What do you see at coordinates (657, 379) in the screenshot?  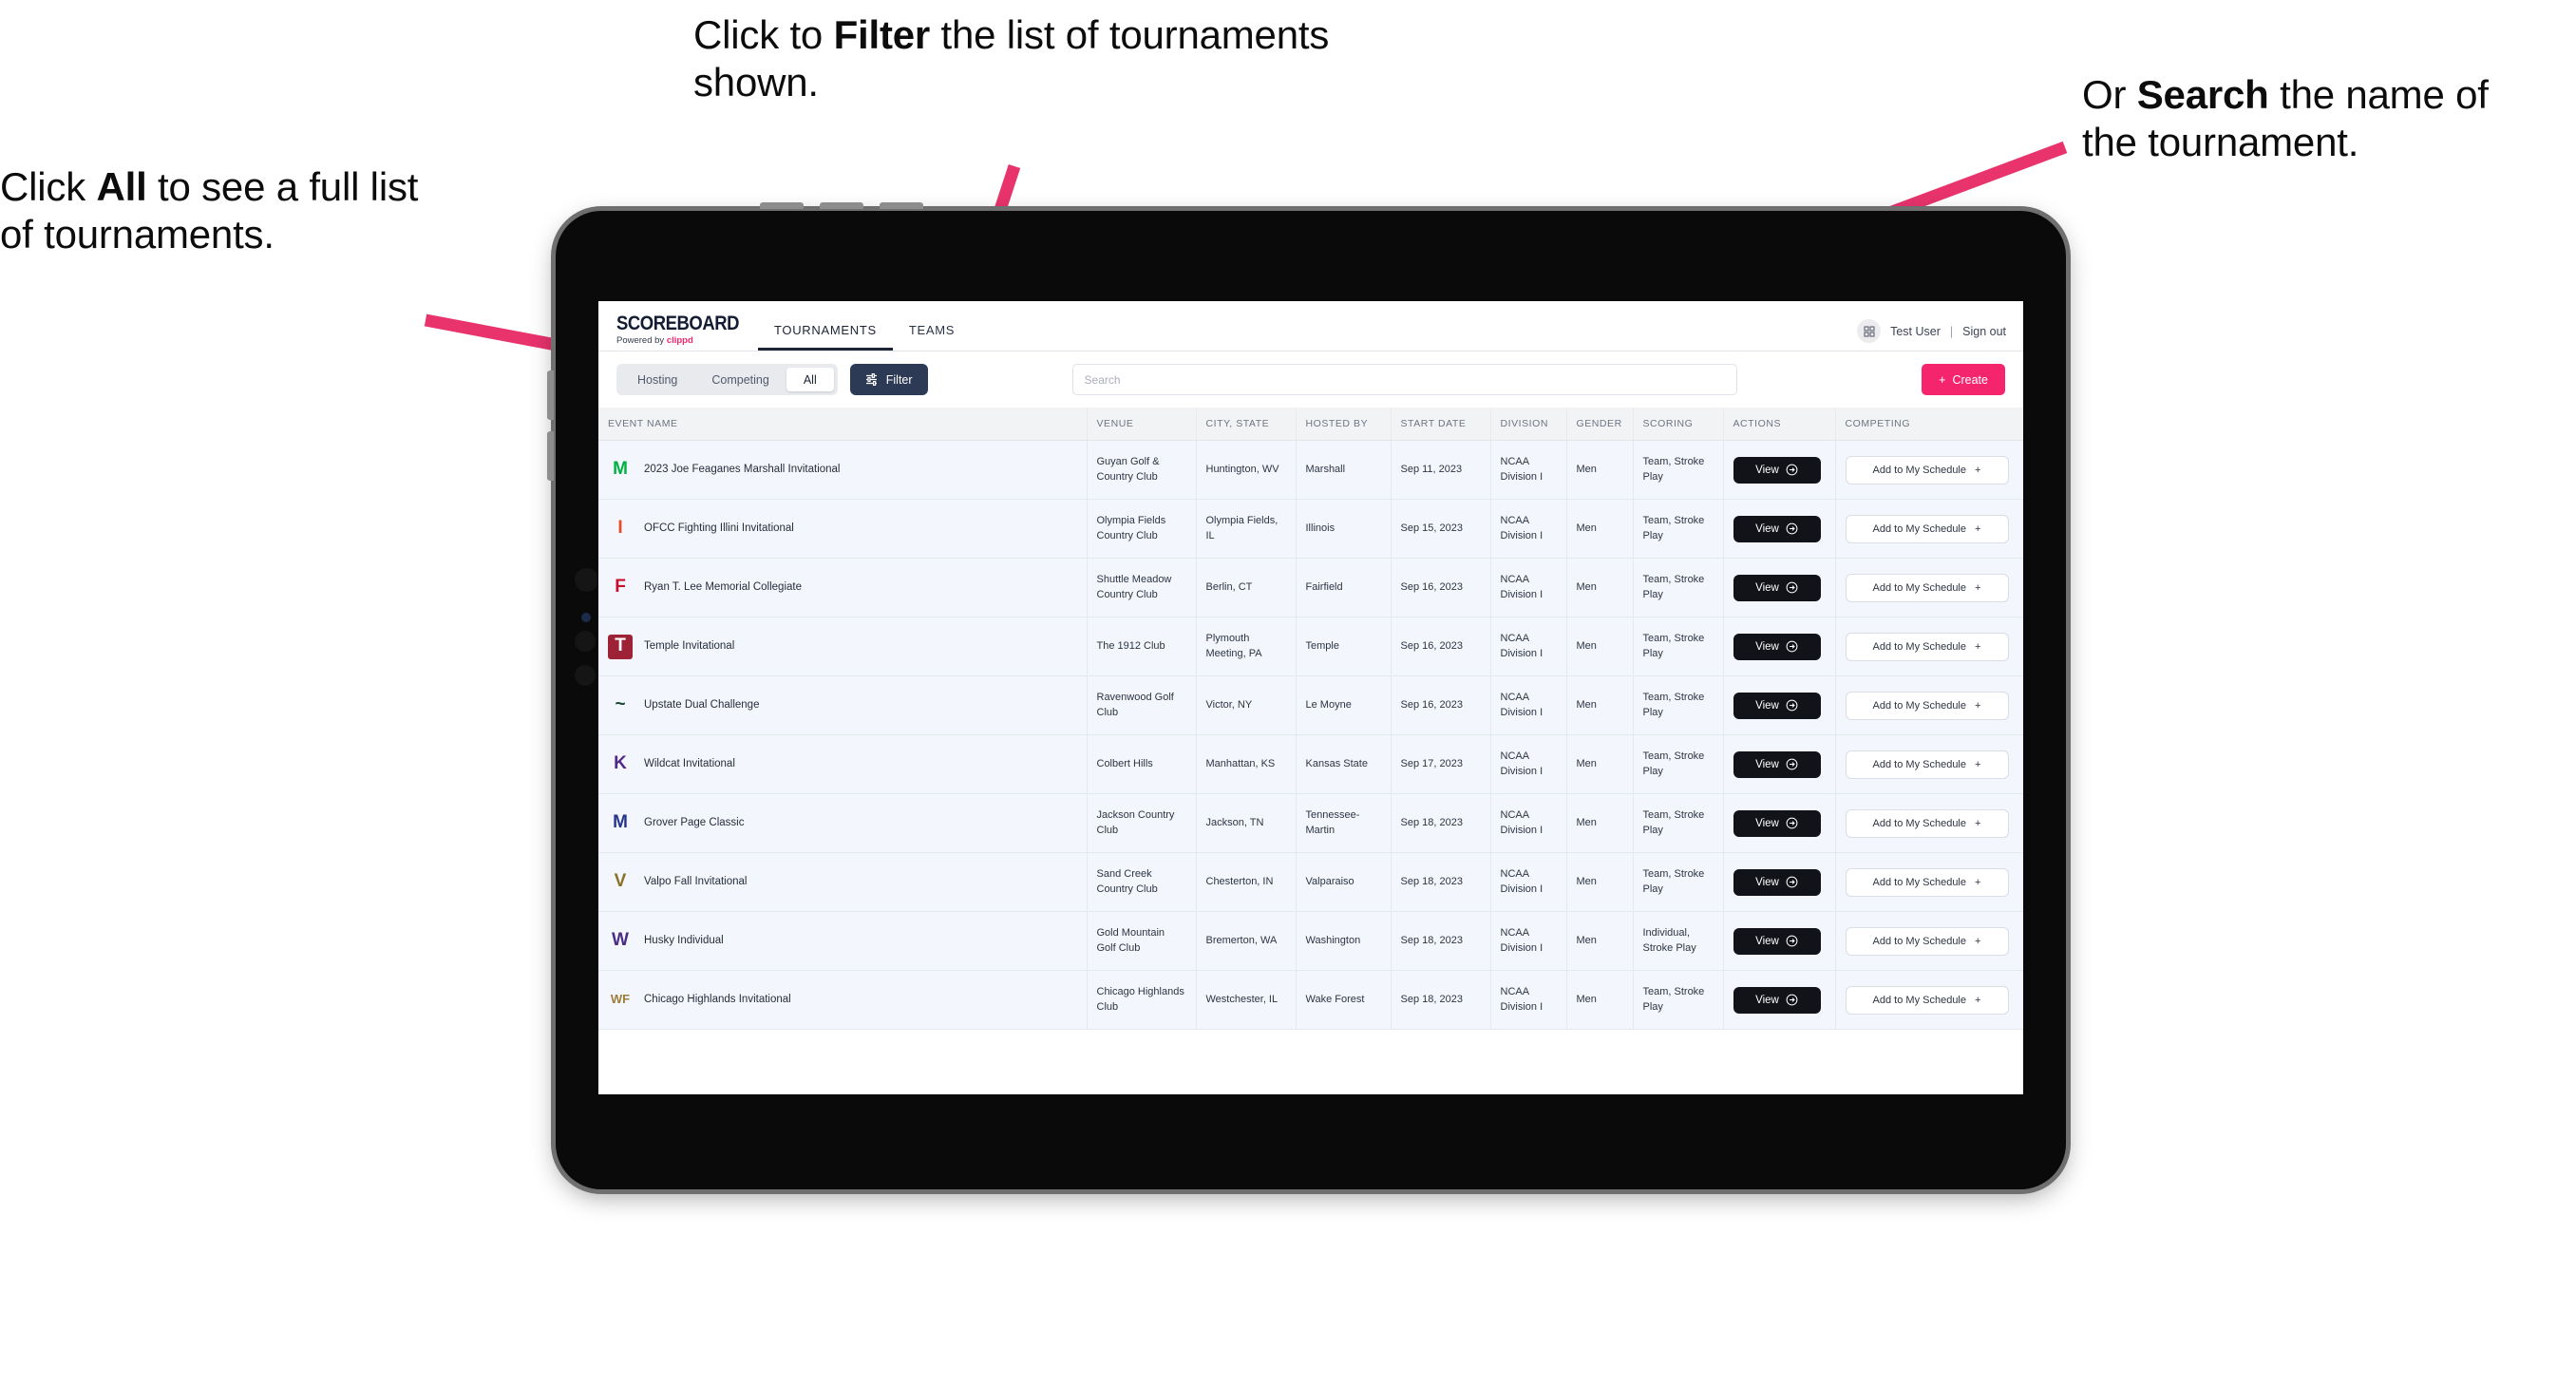 I see `segment-hosting: Hosting` at bounding box center [657, 379].